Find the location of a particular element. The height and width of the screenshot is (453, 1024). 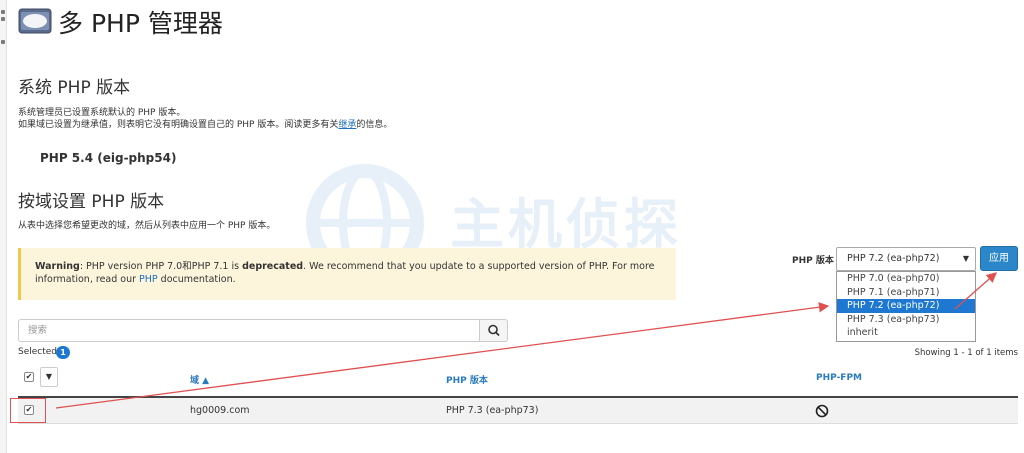

disabled-icon is located at coordinates (822, 412).